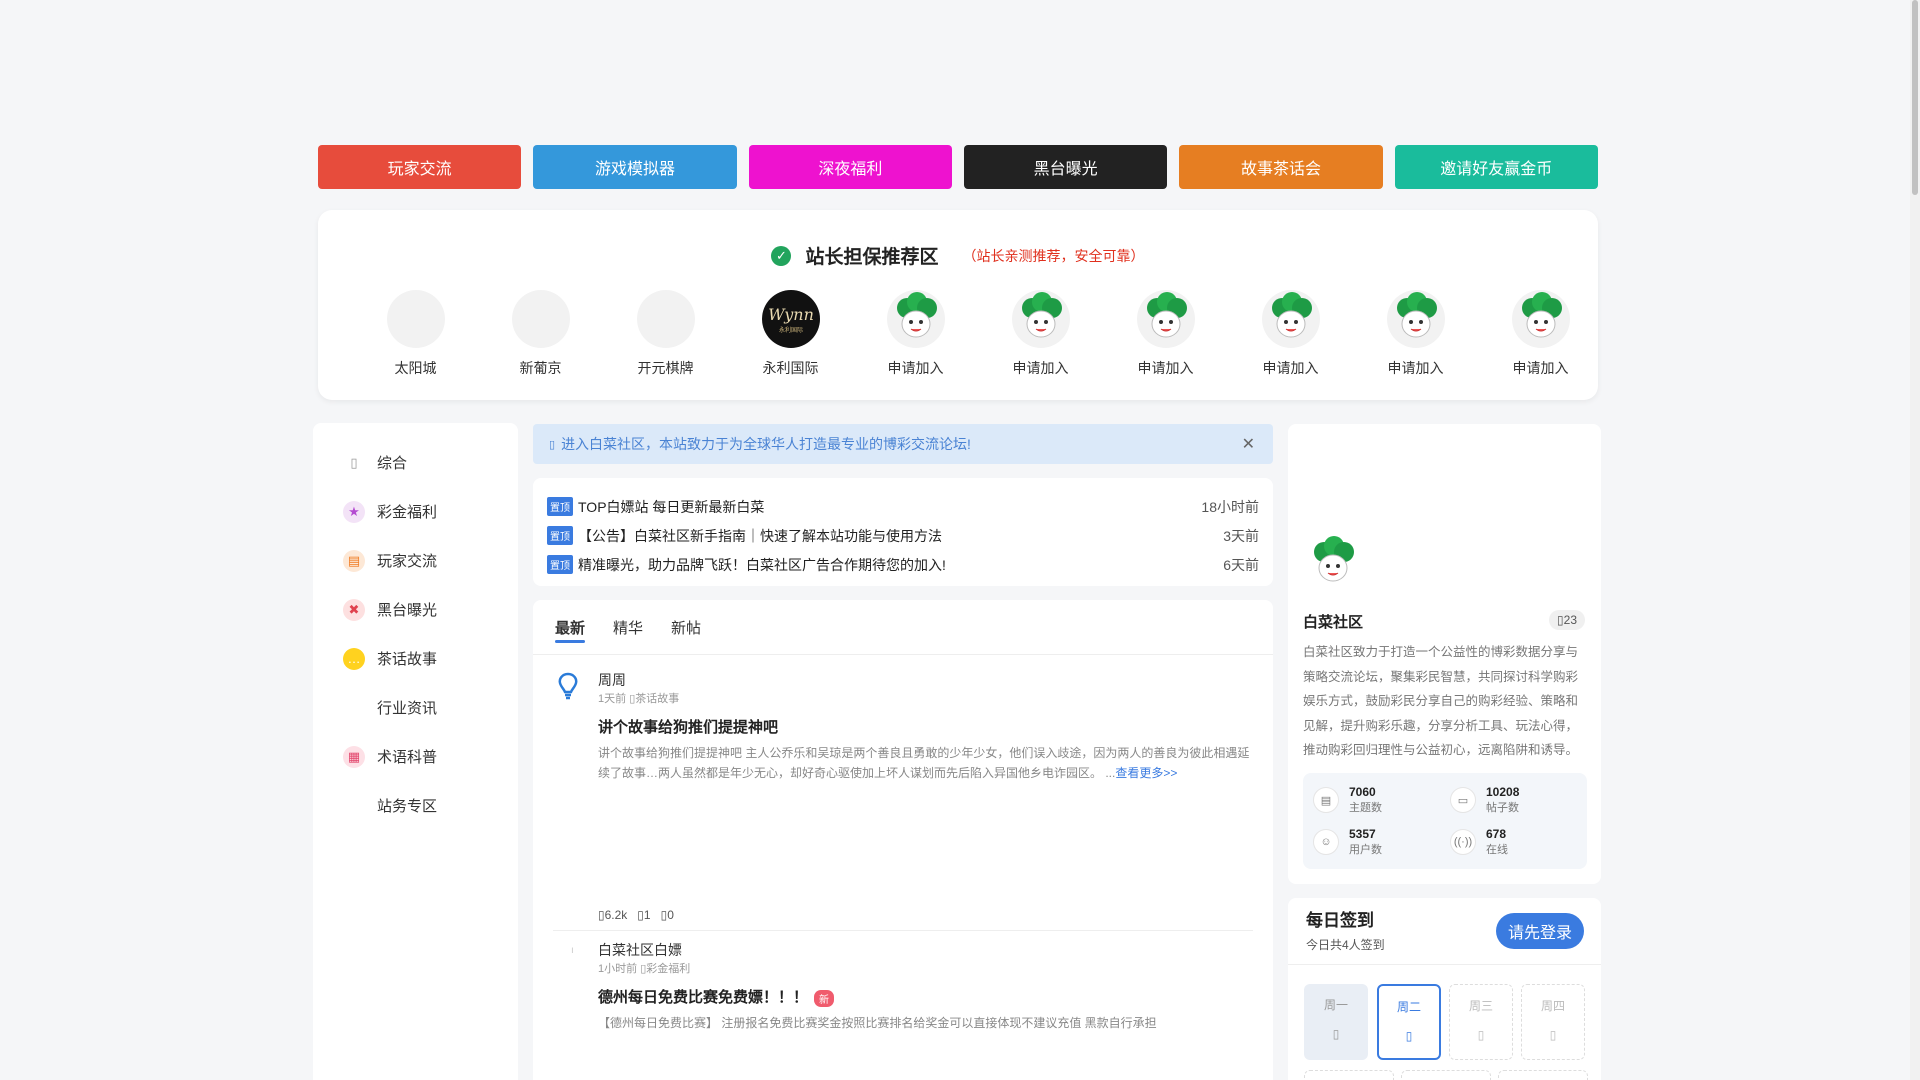  What do you see at coordinates (900, 536) in the screenshot?
I see `pinned-title: 【公告】白菜社区新手指南｜快速了解本站功能与使用方法` at bounding box center [900, 536].